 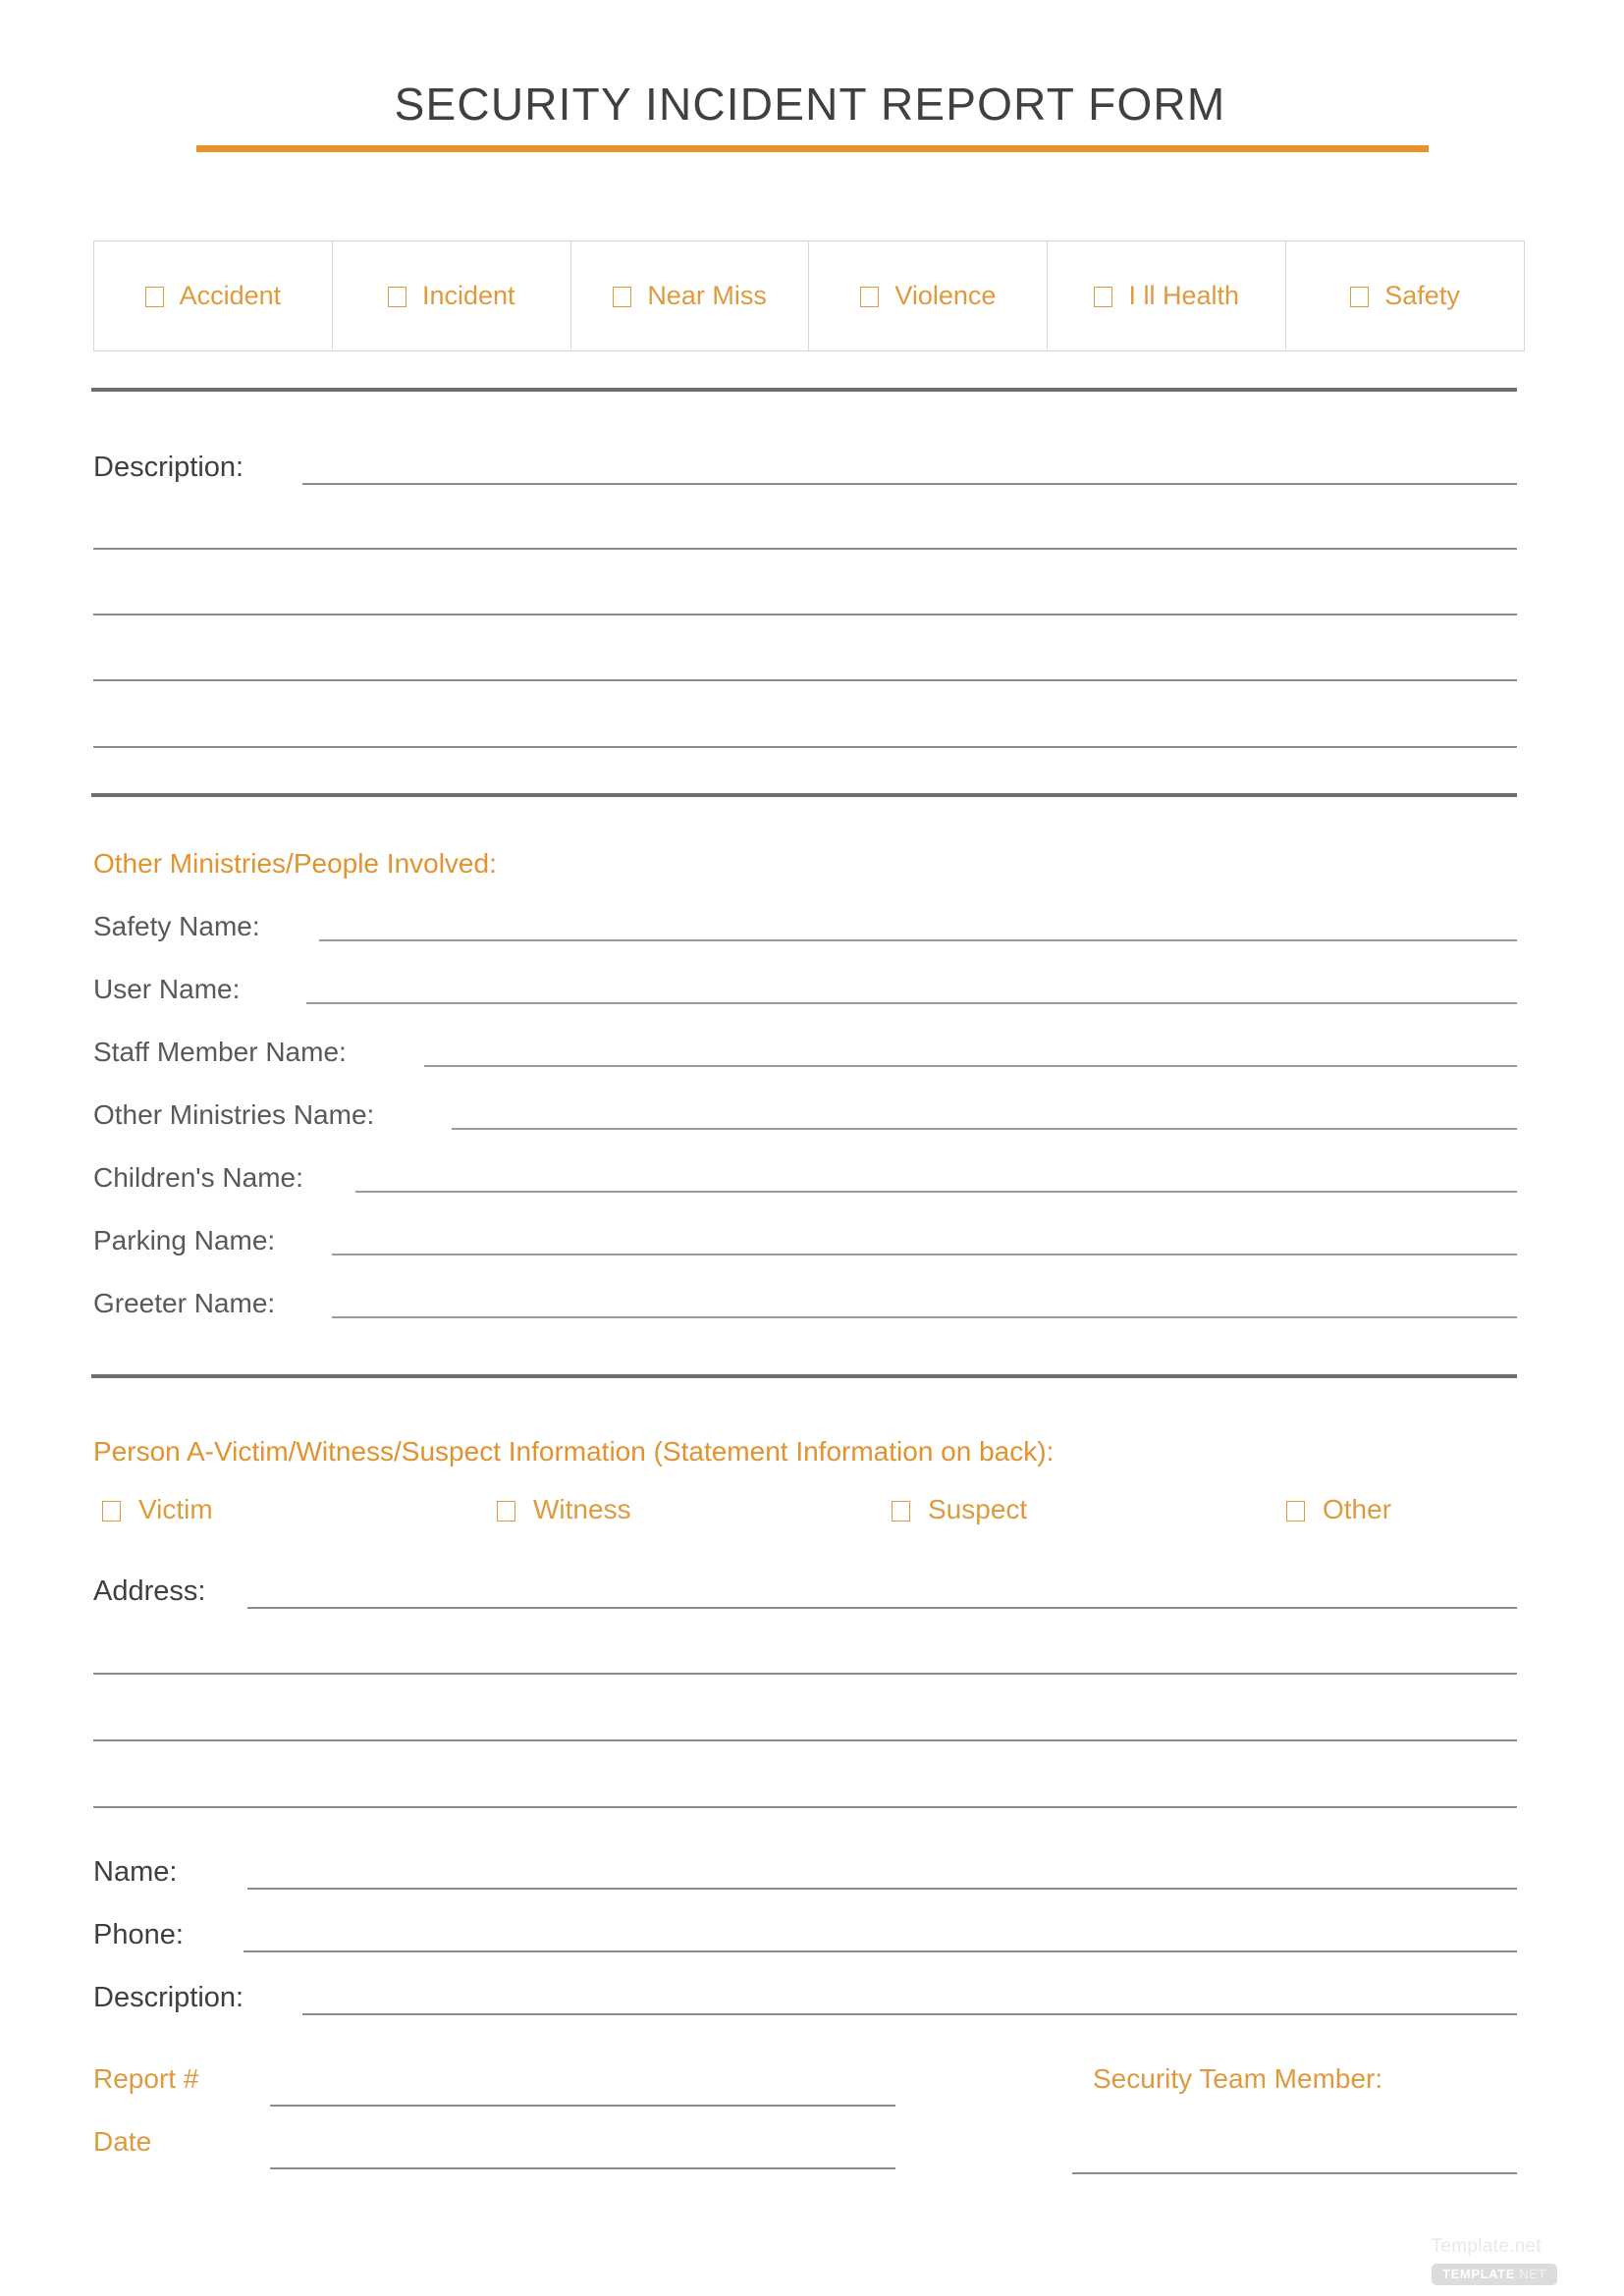 I want to click on person-role-label-suspect: Suspect, so click(x=978, y=1509).